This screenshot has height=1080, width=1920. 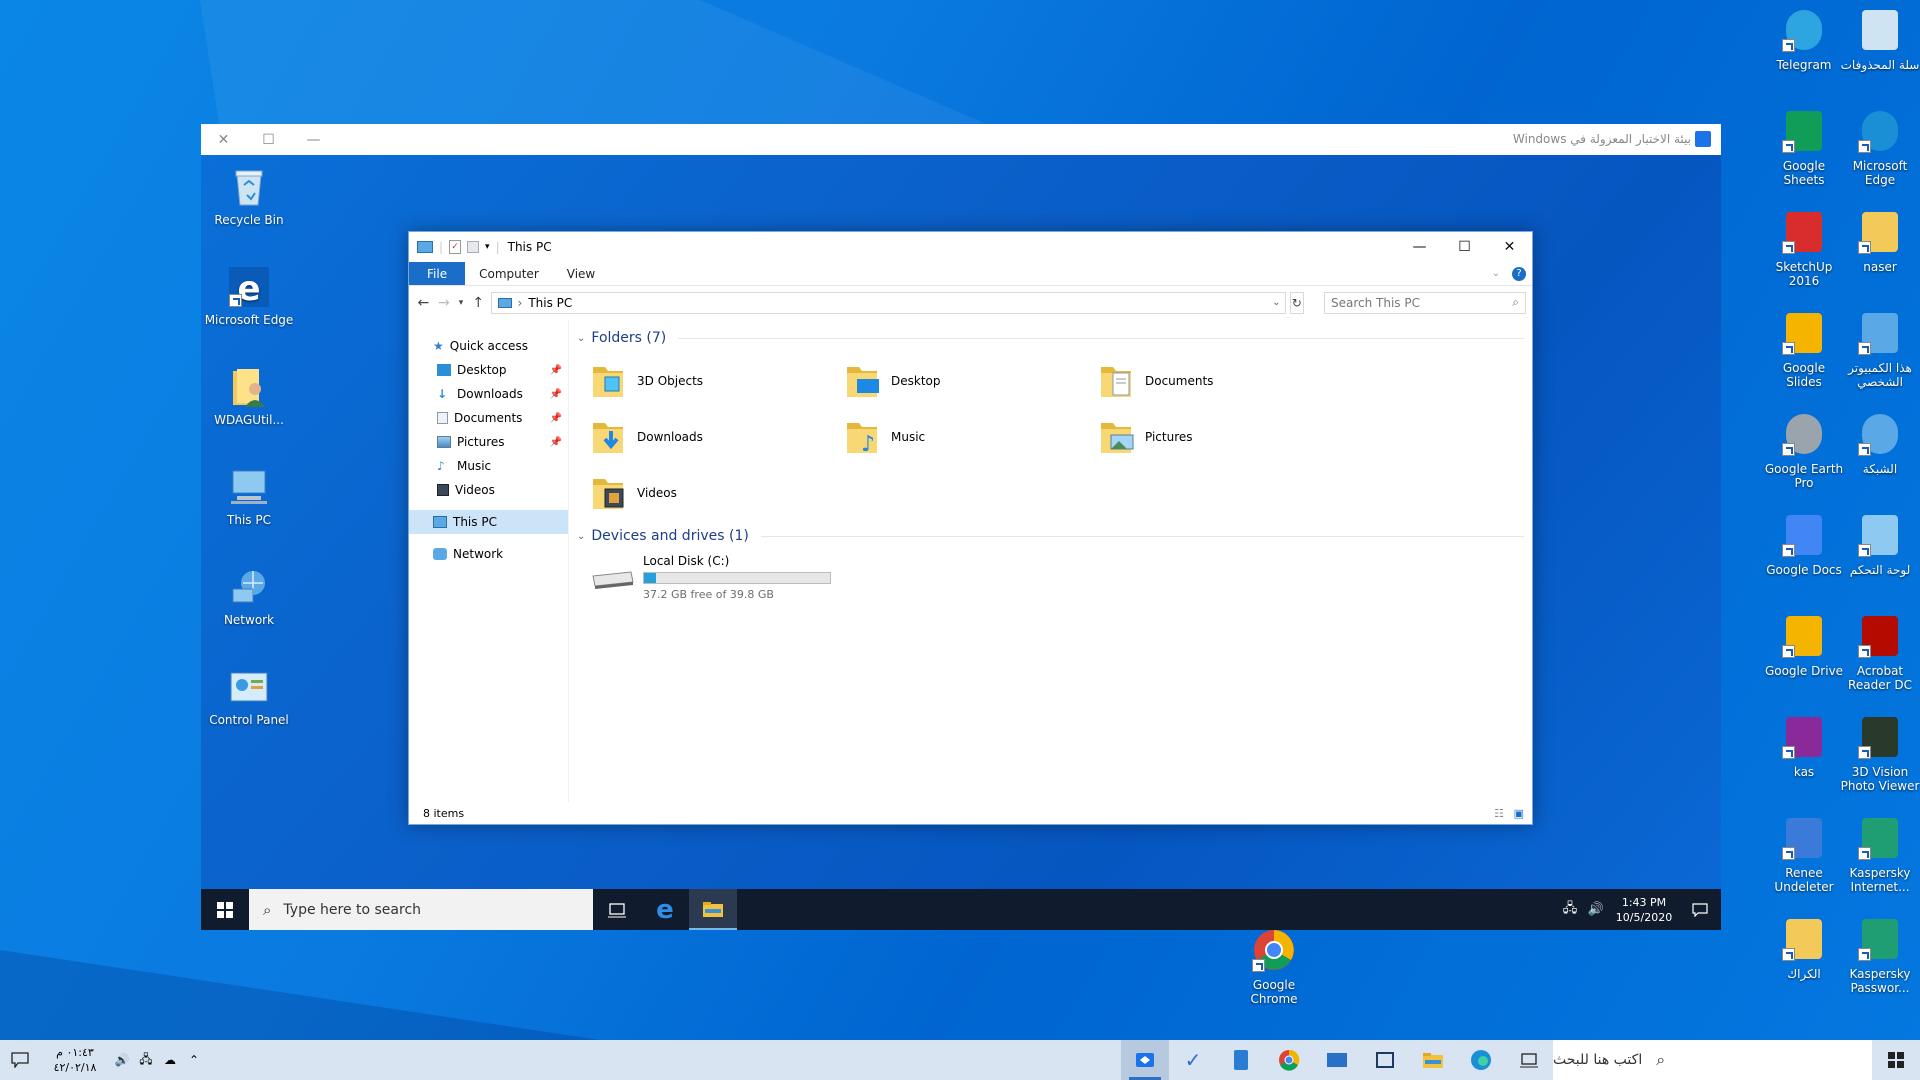 I want to click on guest-icon-microsoft-edge: e Microsoft Edge, so click(x=249, y=296).